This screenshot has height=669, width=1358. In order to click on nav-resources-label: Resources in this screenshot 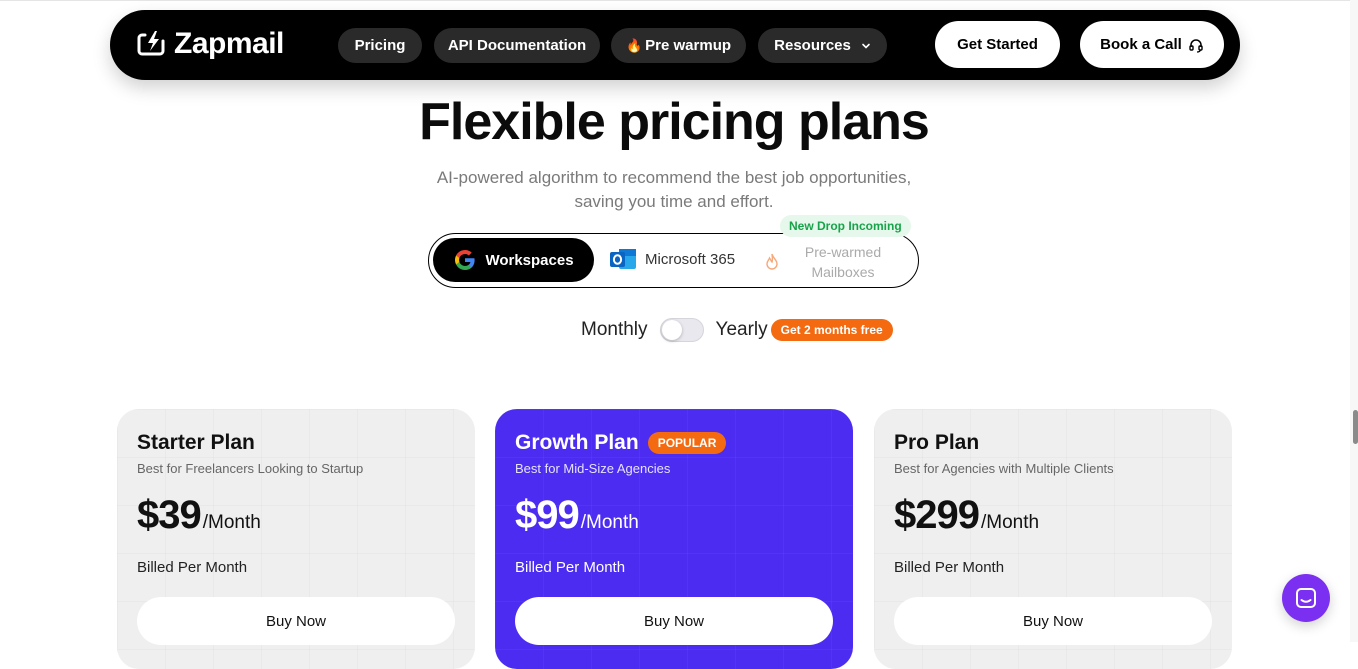, I will do `click(812, 45)`.